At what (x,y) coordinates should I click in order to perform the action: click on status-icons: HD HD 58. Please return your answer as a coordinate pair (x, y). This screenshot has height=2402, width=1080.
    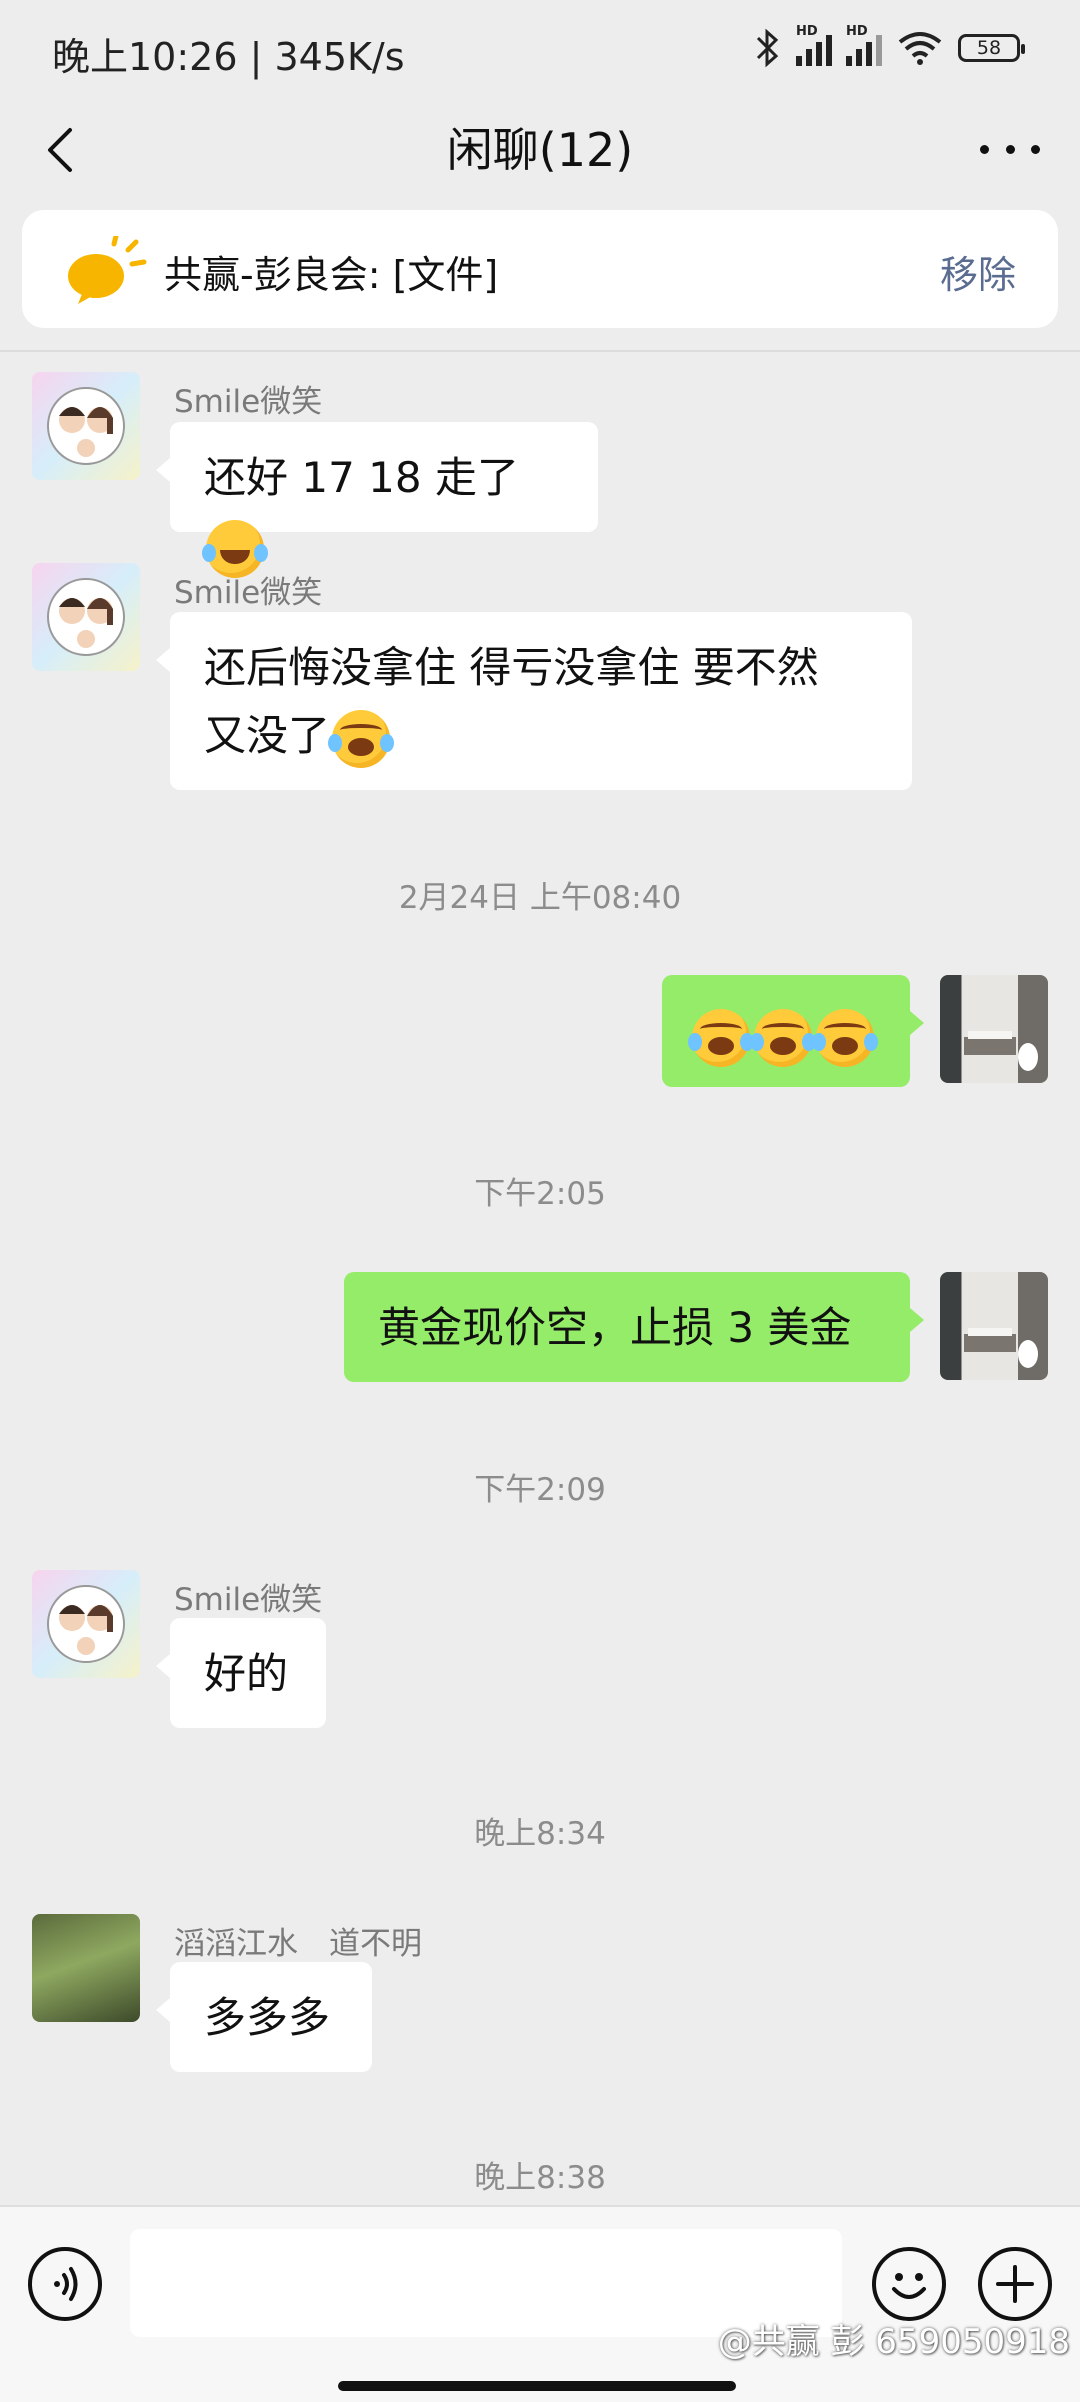
    Looking at the image, I should click on (888, 46).